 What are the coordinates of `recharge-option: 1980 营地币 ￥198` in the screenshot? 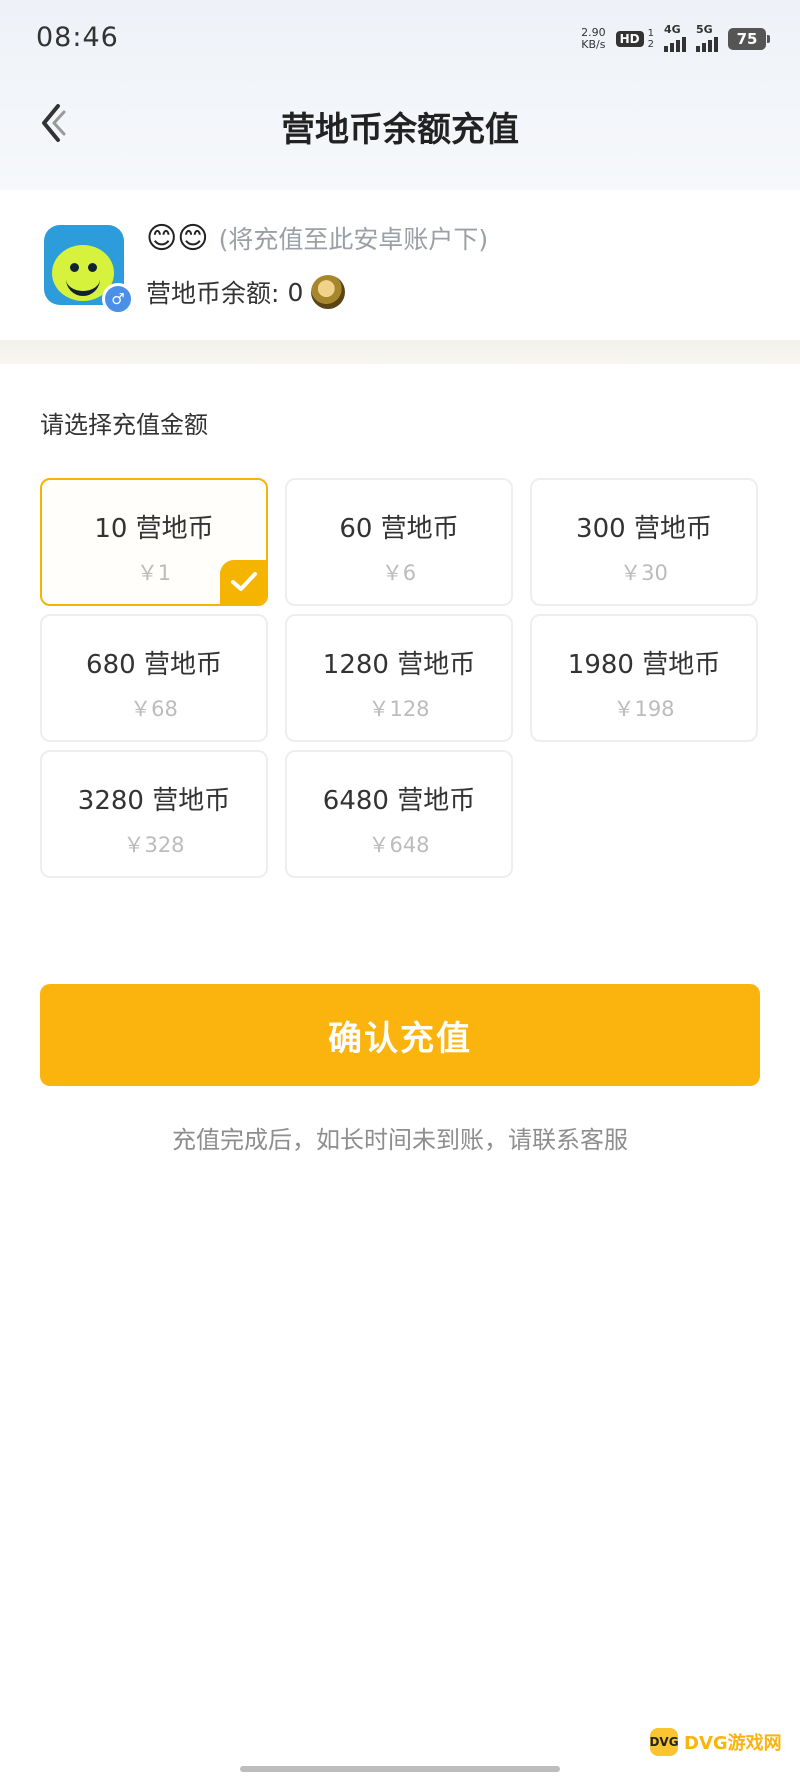 It's located at (644, 678).